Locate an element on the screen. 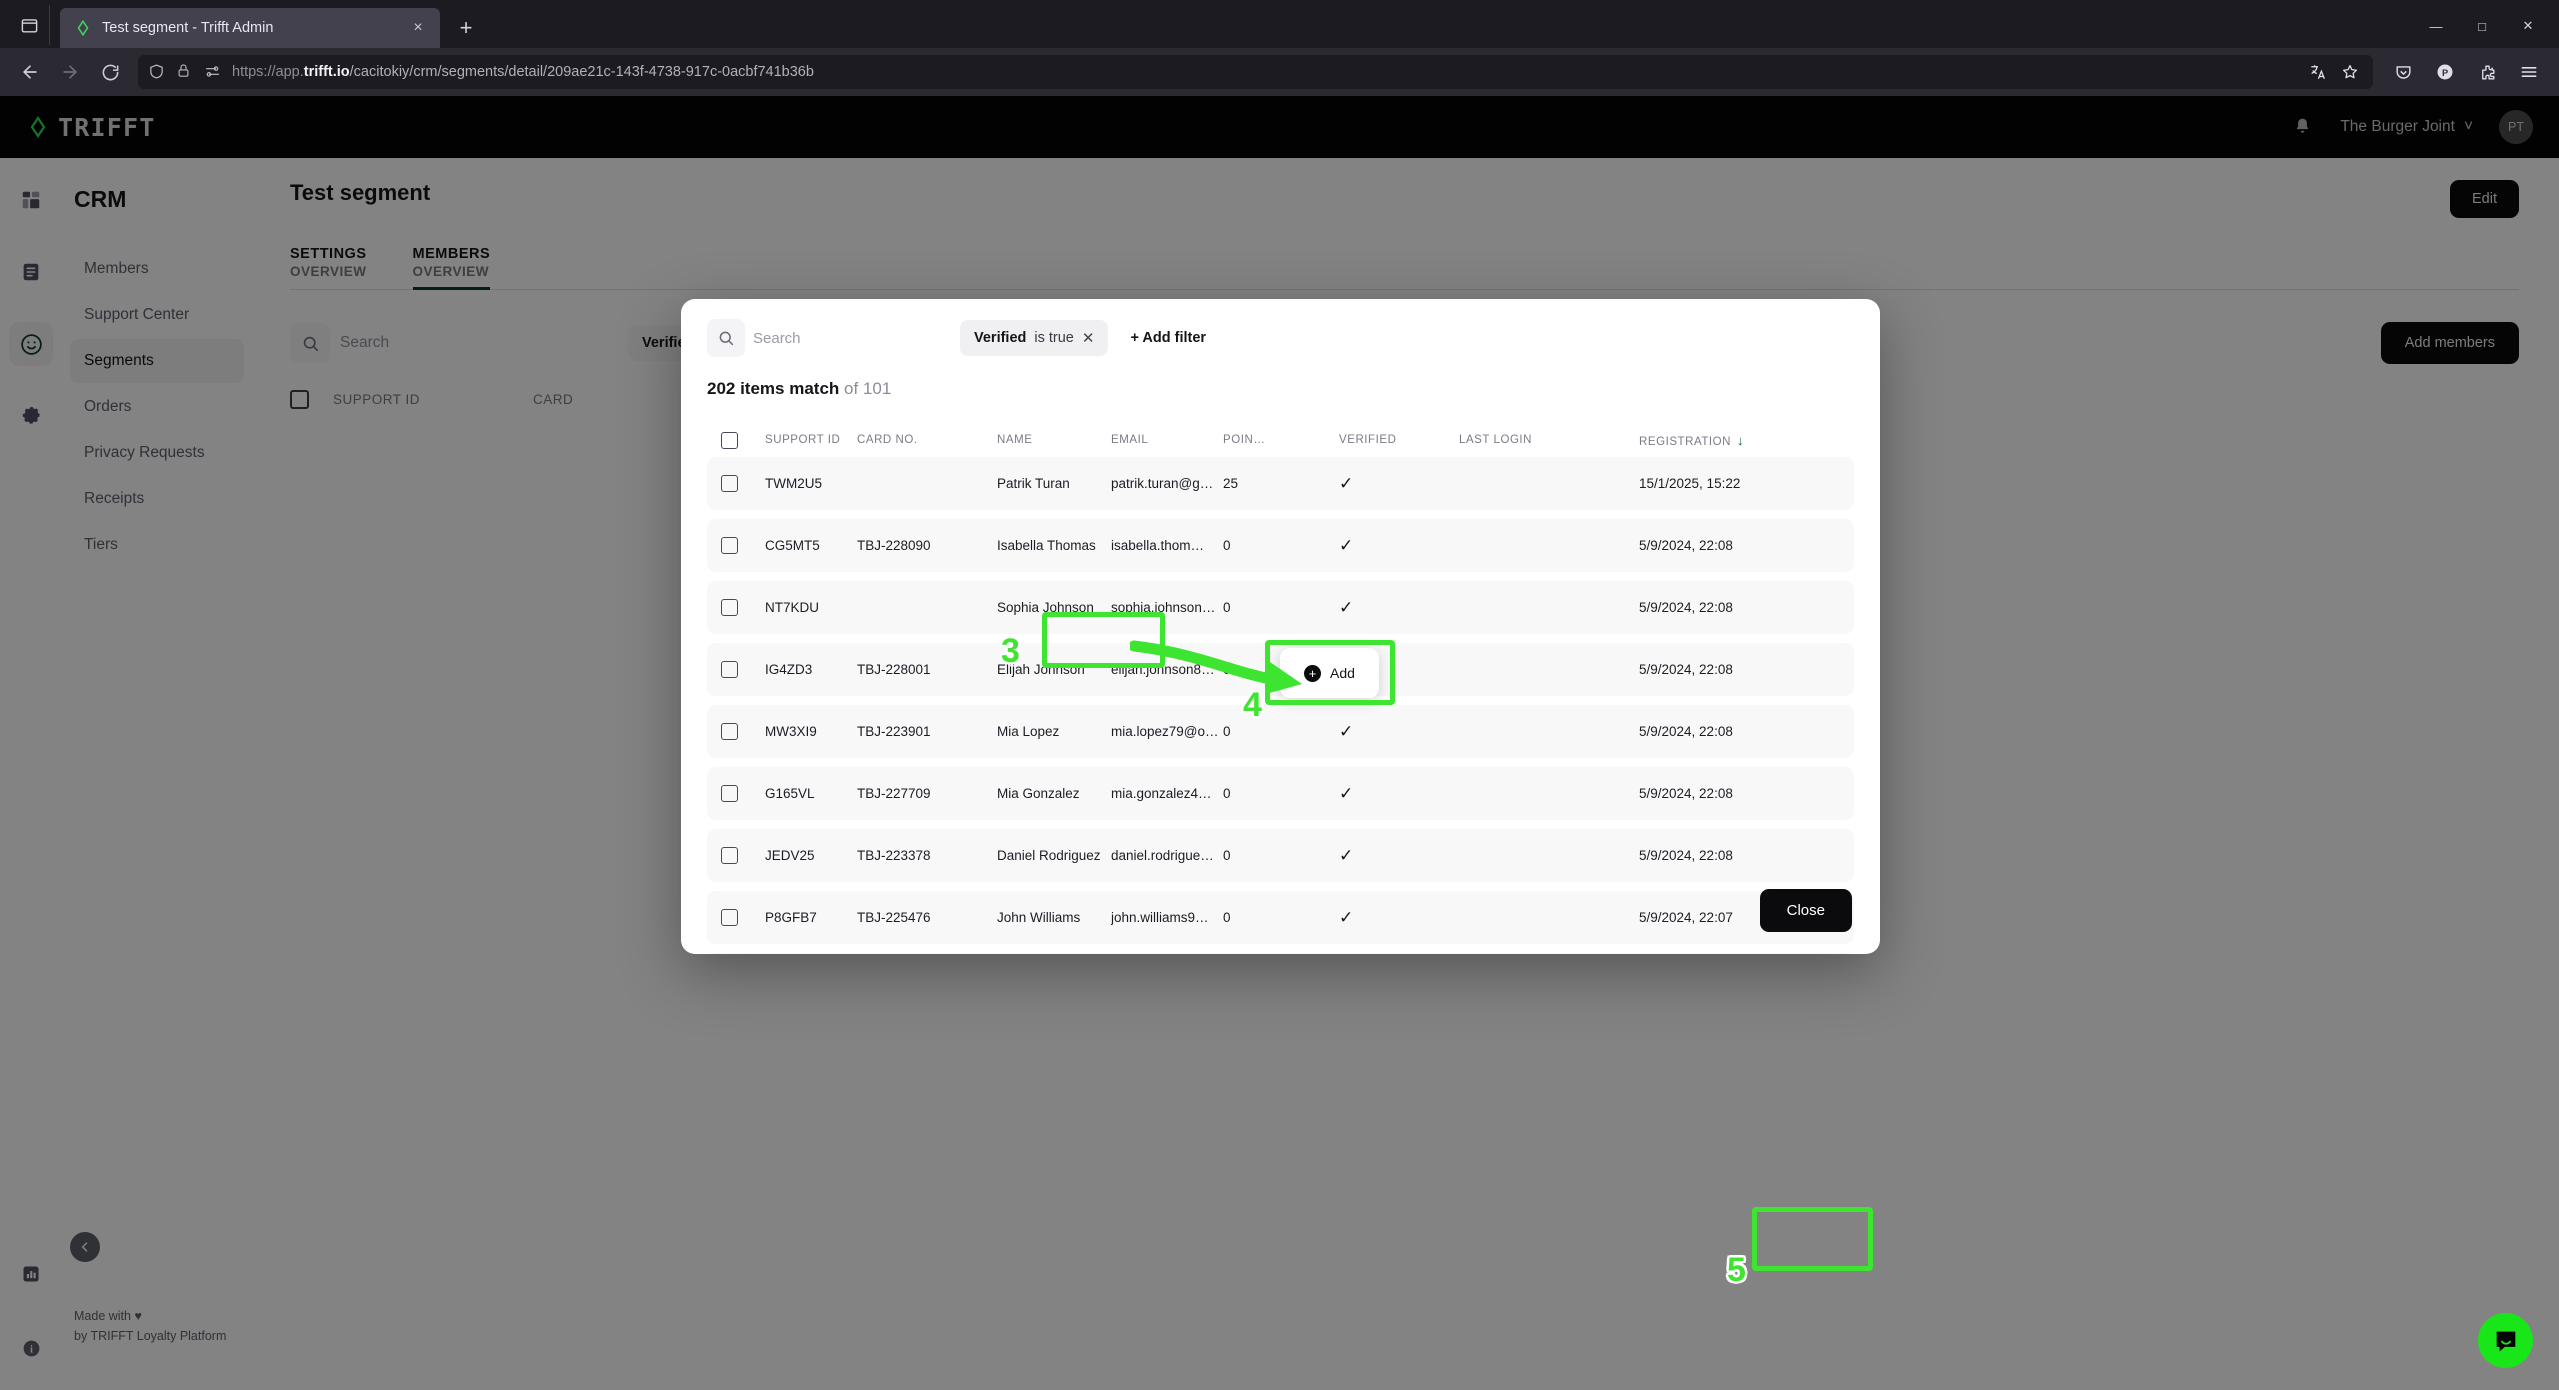 This screenshot has width=2559, height=1390. browser-tab: Test segment - Trifft Admin × is located at coordinates (250, 28).